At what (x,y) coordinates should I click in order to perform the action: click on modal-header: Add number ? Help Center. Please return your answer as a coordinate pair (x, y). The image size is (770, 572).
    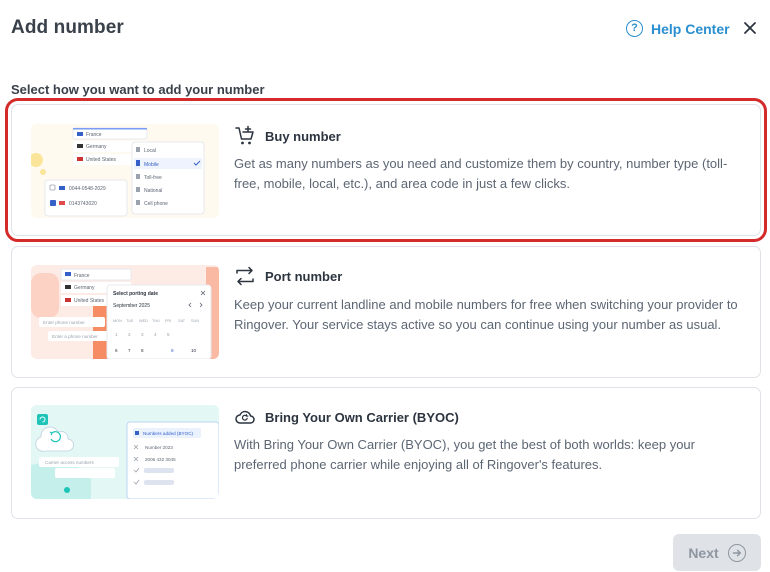
    Looking at the image, I should click on (385, 30).